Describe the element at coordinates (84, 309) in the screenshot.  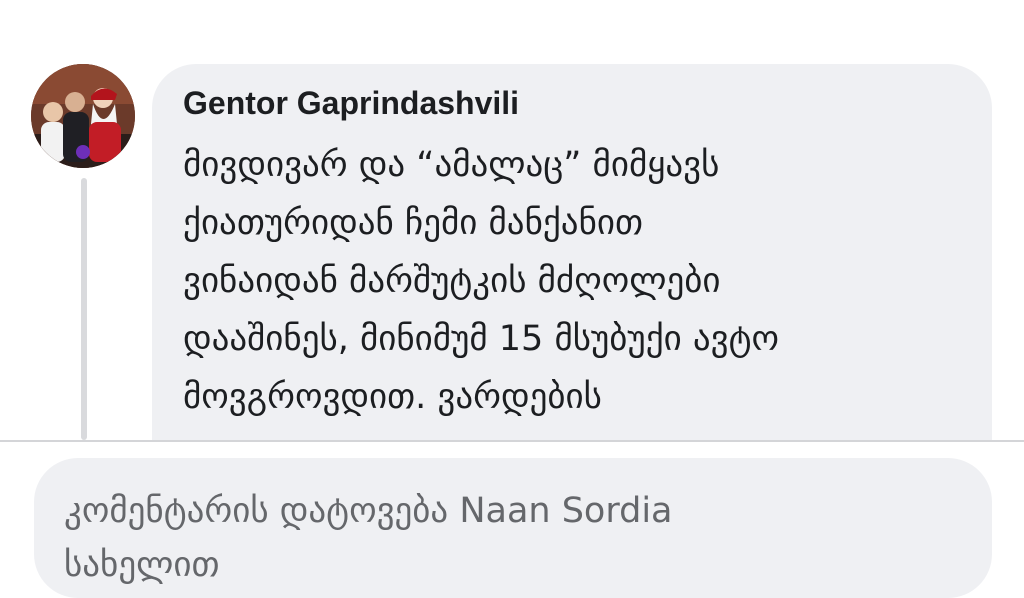
I see `thread-line` at that location.